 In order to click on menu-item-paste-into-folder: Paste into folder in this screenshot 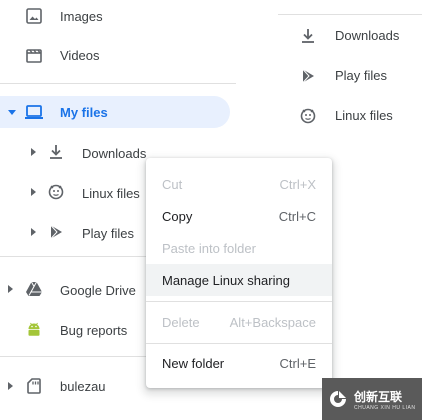, I will do `click(239, 248)`.